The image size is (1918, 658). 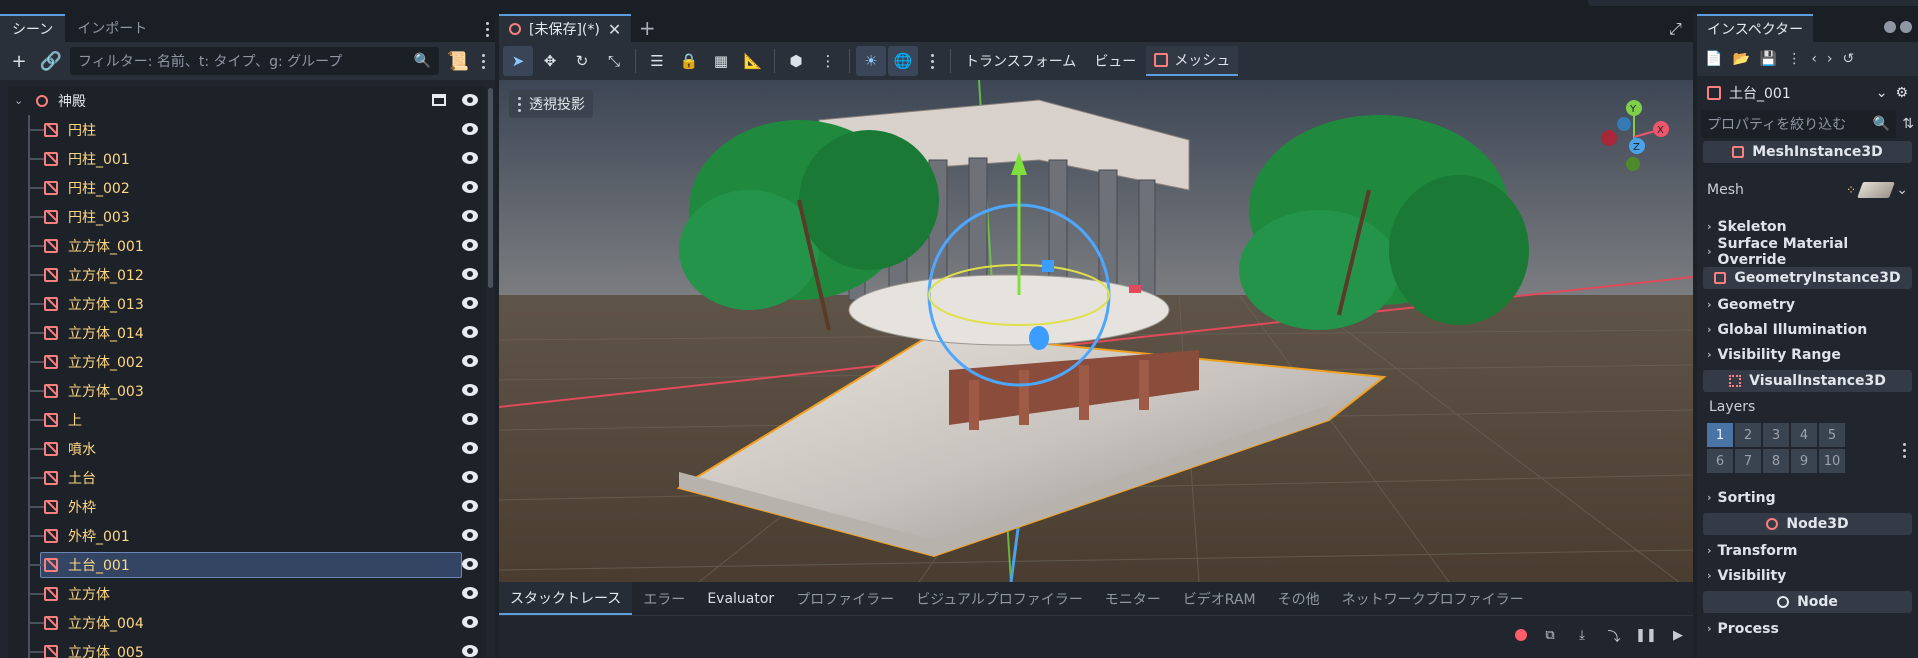 What do you see at coordinates (614, 61) in the screenshot?
I see `scale-mode-icon: ⤡` at bounding box center [614, 61].